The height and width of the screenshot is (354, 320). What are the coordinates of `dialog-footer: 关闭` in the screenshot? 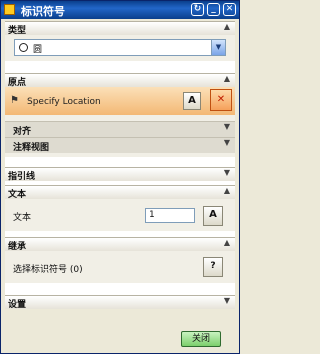 It's located at (120, 342).